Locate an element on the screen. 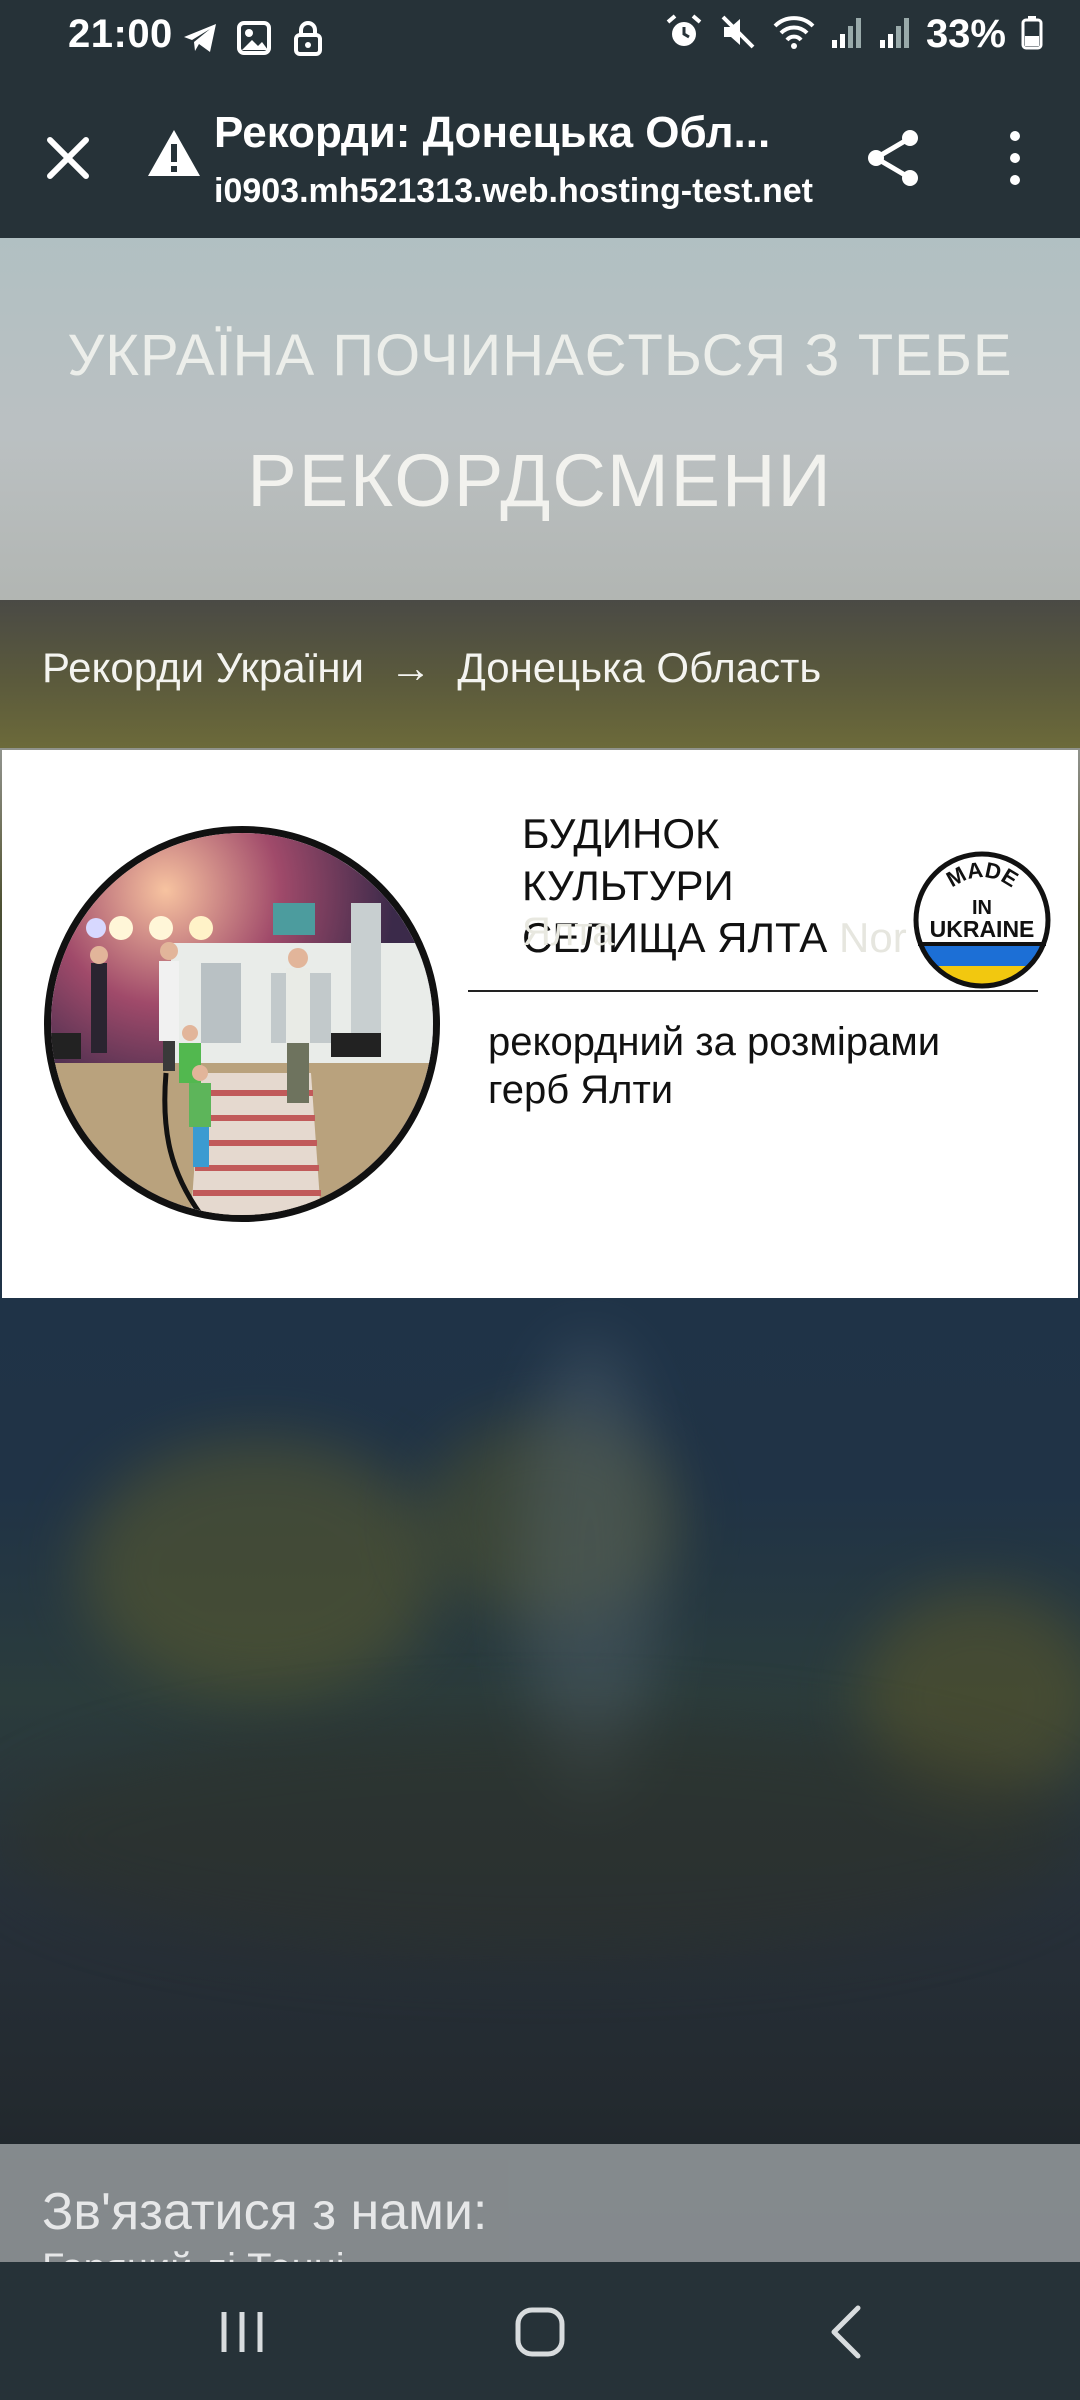 The width and height of the screenshot is (1080, 2400). navigation-bar is located at coordinates (540, 2331).